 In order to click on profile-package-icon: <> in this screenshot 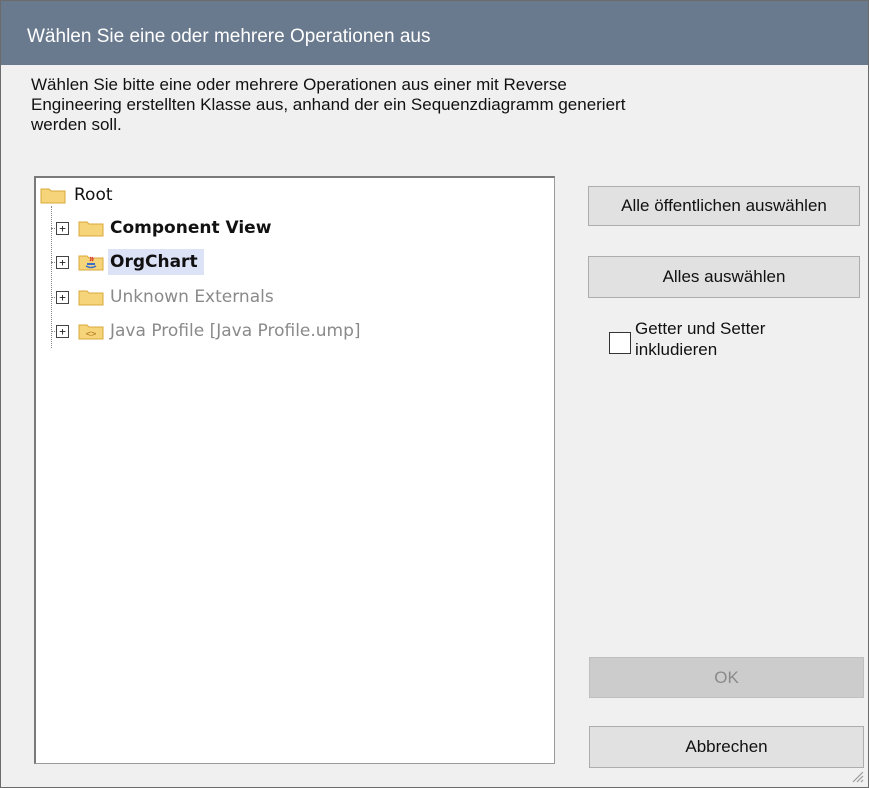, I will do `click(91, 332)`.